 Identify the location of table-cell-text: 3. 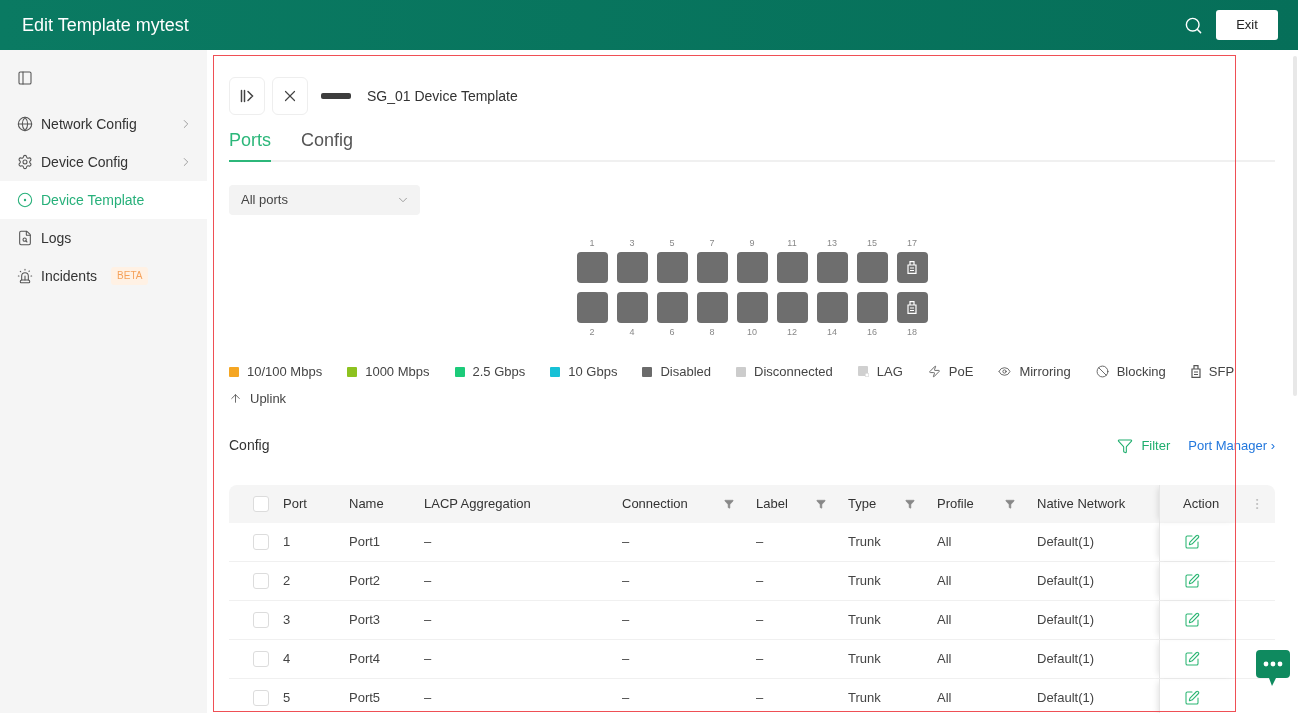
(287, 619).